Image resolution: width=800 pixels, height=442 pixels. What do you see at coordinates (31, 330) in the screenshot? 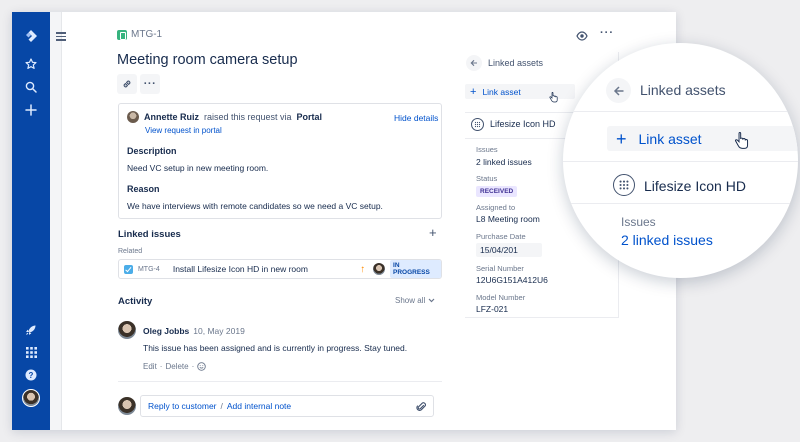
I see `rocket-icon` at bounding box center [31, 330].